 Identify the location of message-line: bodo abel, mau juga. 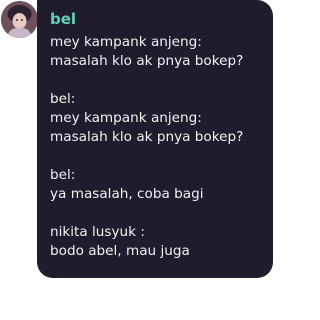
(120, 251).